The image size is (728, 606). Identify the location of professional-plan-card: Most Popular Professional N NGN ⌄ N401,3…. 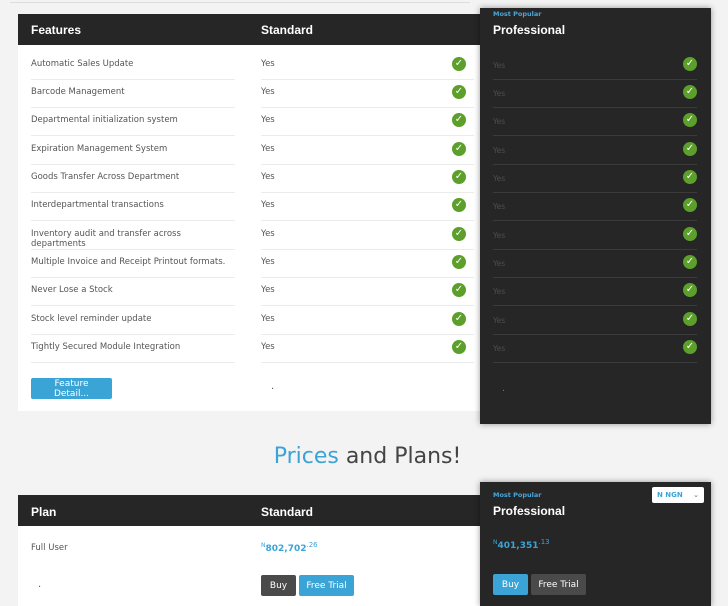
(595, 544).